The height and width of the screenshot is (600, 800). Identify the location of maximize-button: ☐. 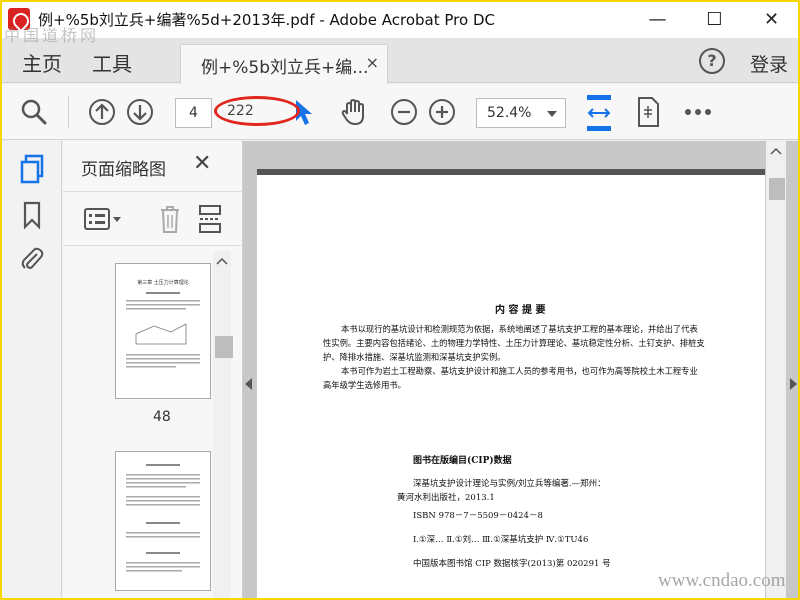
(714, 19).